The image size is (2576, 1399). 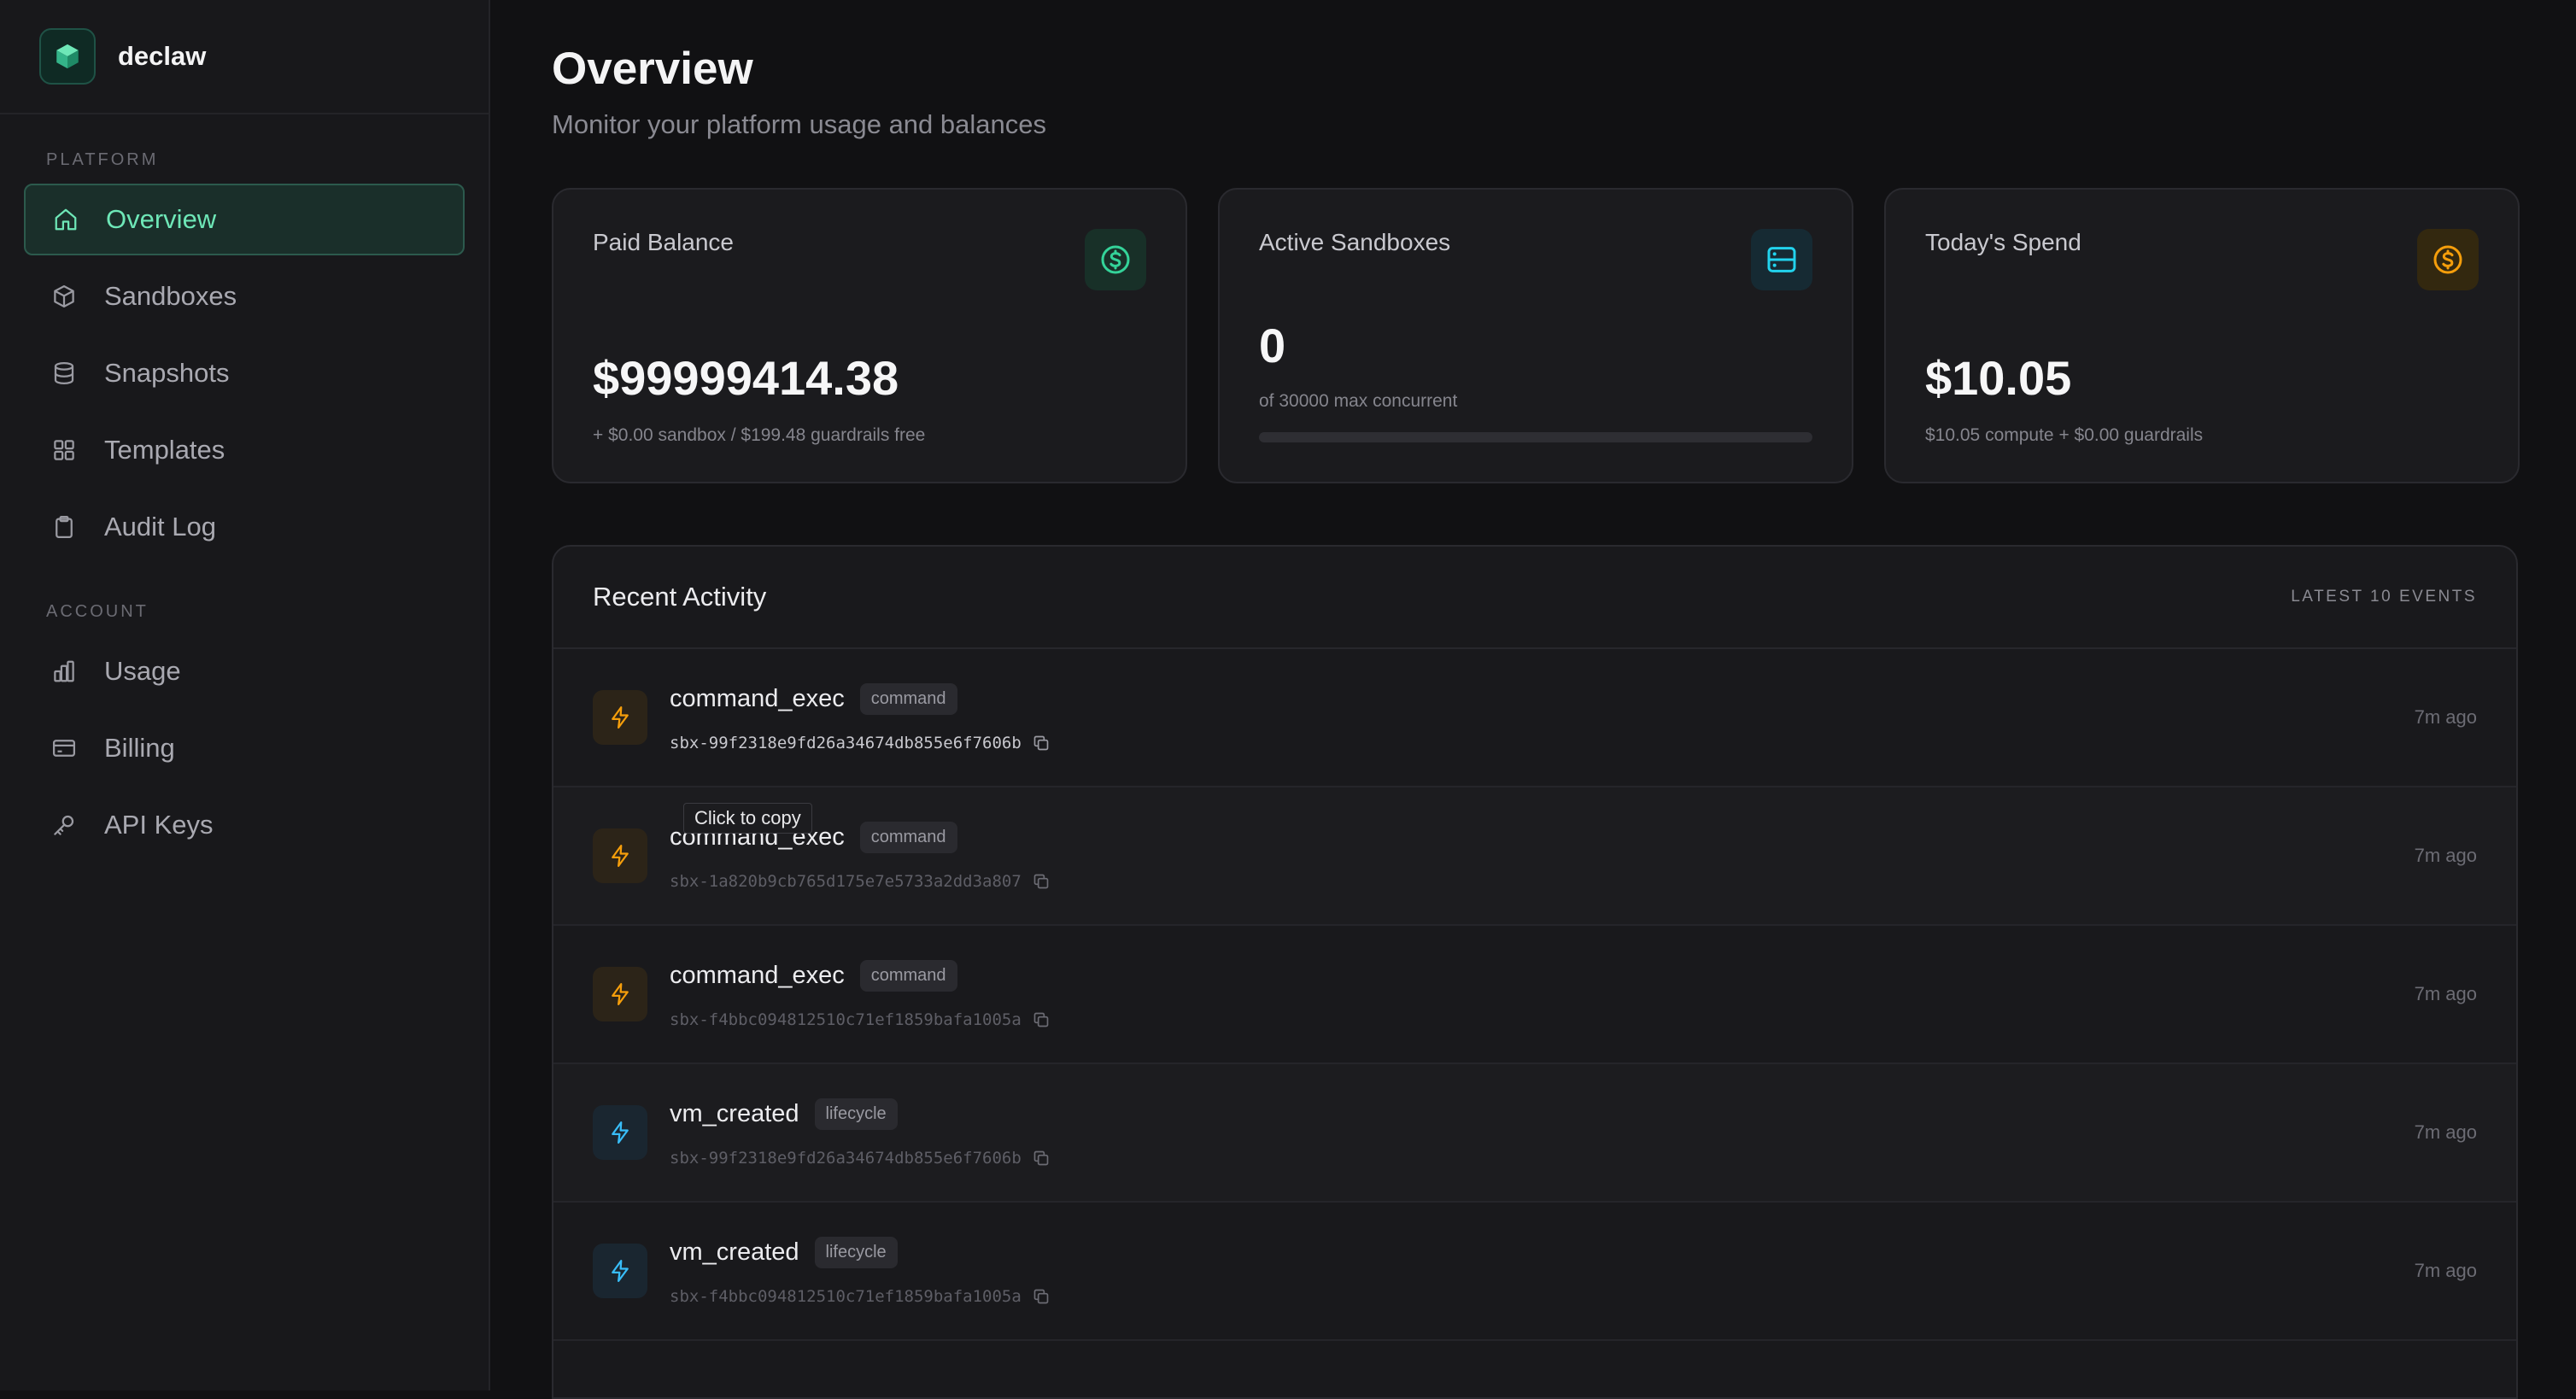 I want to click on sidebar-item-label: Sandboxes, so click(x=170, y=296).